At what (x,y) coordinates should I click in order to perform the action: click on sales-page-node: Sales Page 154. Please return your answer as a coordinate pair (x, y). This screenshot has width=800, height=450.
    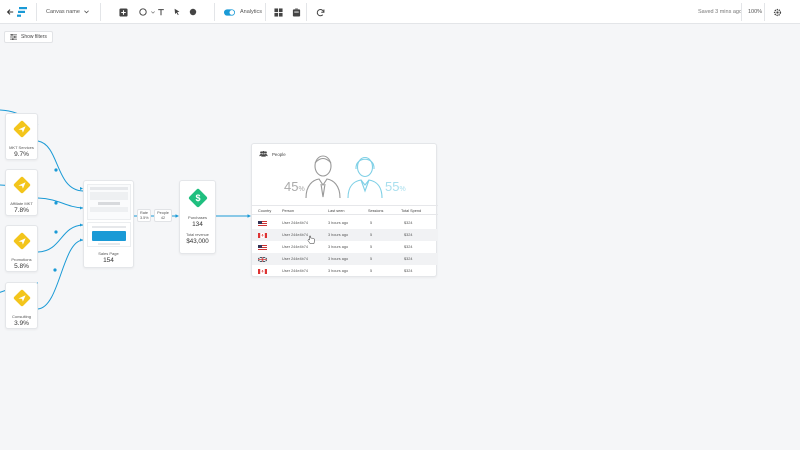
    Looking at the image, I should click on (108, 224).